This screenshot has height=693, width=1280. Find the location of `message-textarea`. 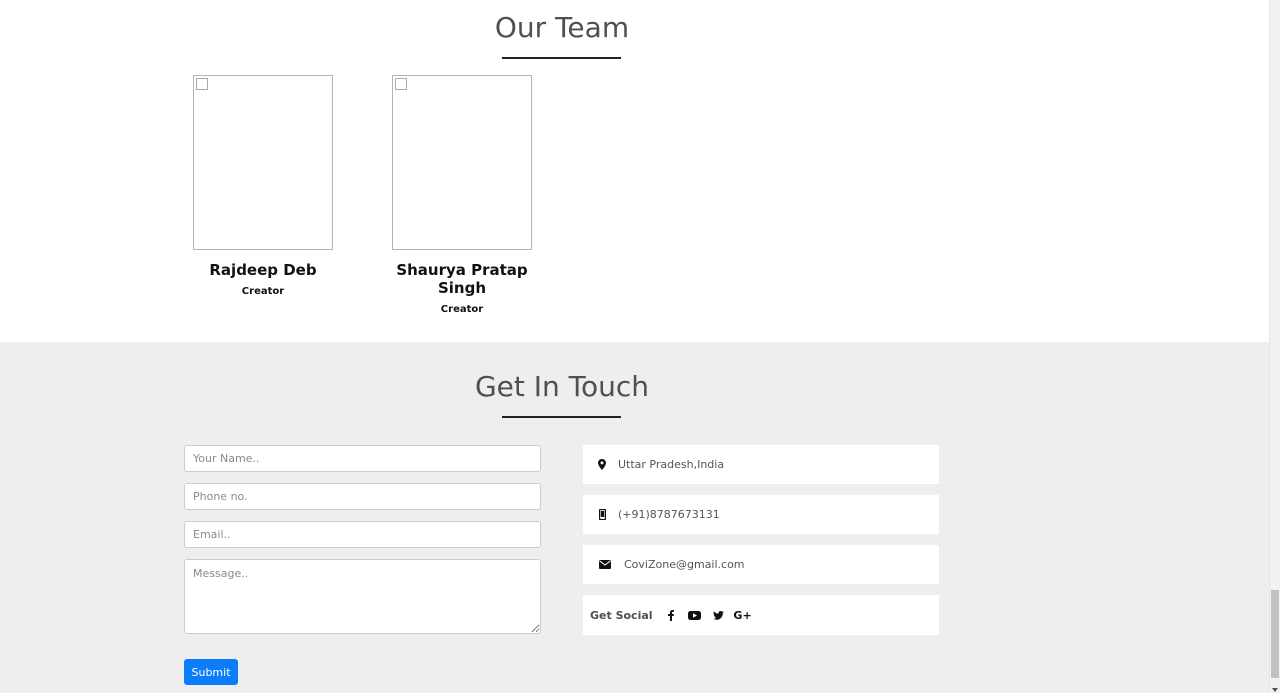

message-textarea is located at coordinates (362, 596).